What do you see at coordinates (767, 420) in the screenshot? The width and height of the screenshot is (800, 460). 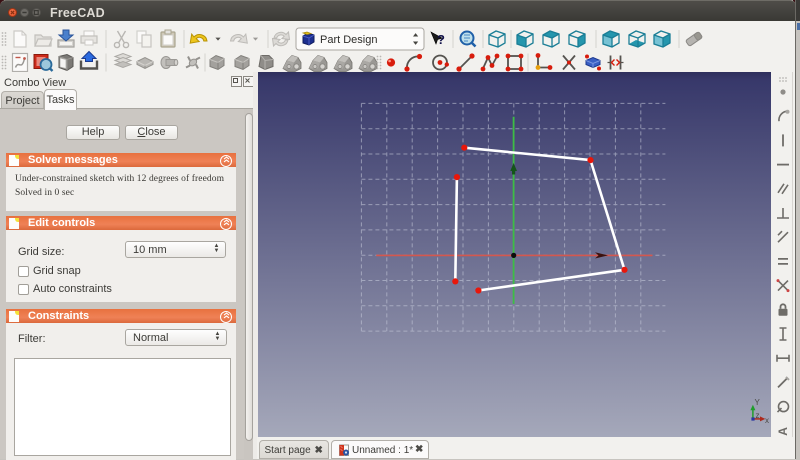 I see `svg-text: x` at bounding box center [767, 420].